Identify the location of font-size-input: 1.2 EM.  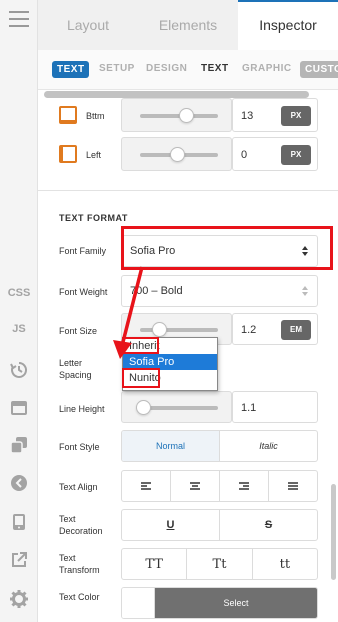
(275, 329).